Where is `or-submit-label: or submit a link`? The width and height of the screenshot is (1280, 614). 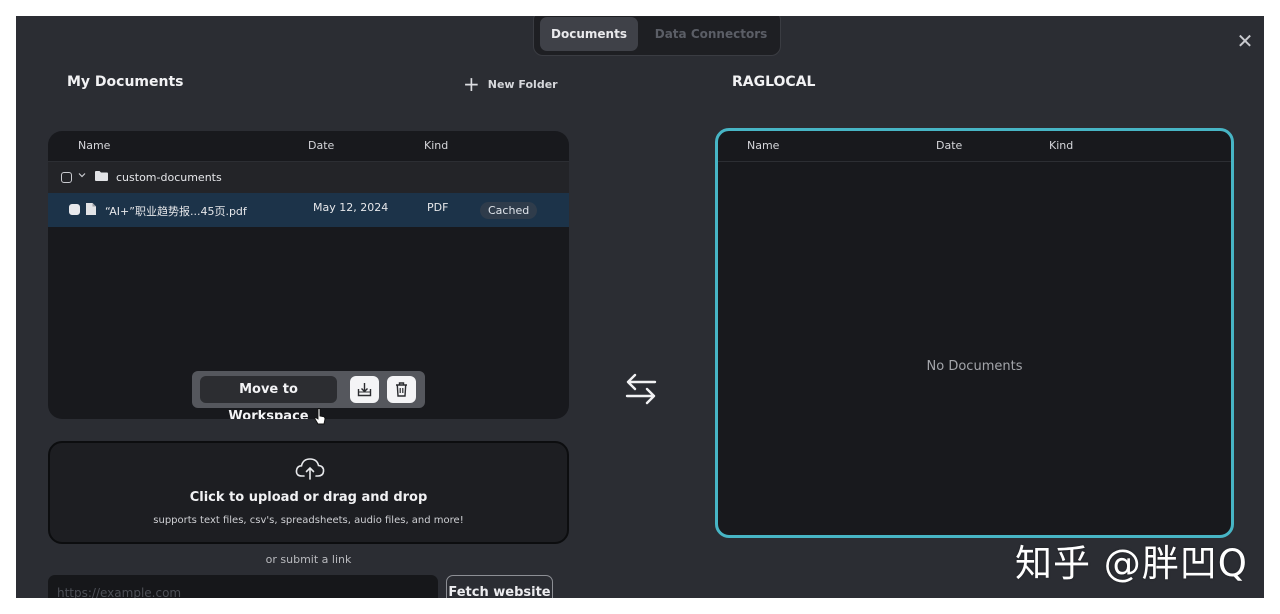
or-submit-label: or submit a link is located at coordinates (308, 559).